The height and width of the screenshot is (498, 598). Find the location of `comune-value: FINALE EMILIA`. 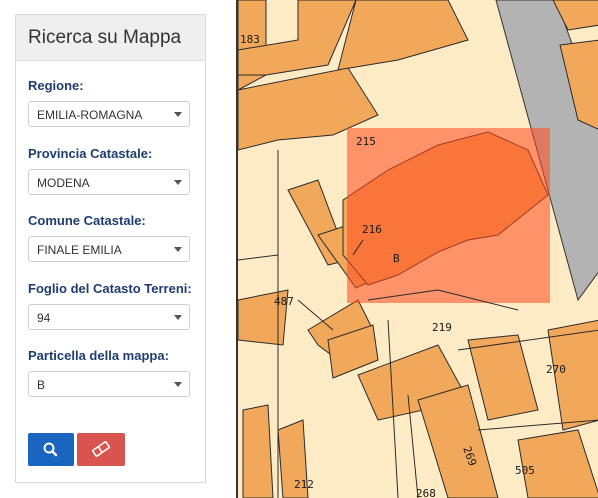

comune-value: FINALE EMILIA is located at coordinates (79, 250).